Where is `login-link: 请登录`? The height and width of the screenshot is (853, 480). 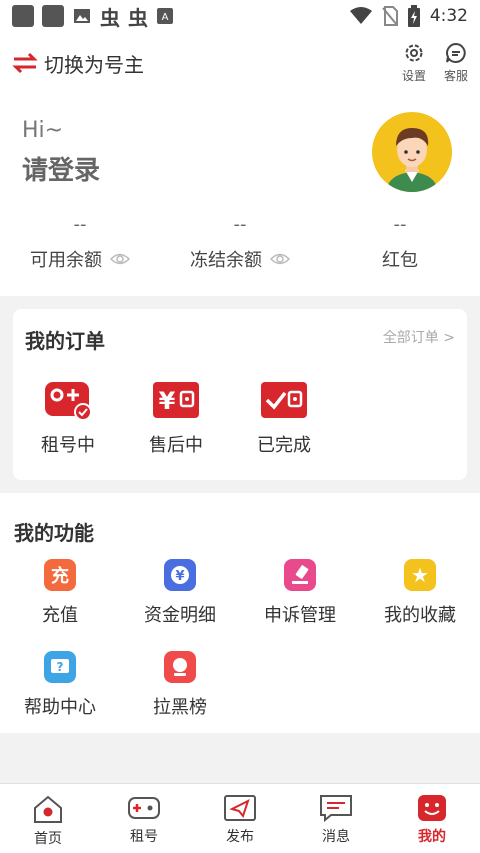 login-link: 请登录 is located at coordinates (61, 168).